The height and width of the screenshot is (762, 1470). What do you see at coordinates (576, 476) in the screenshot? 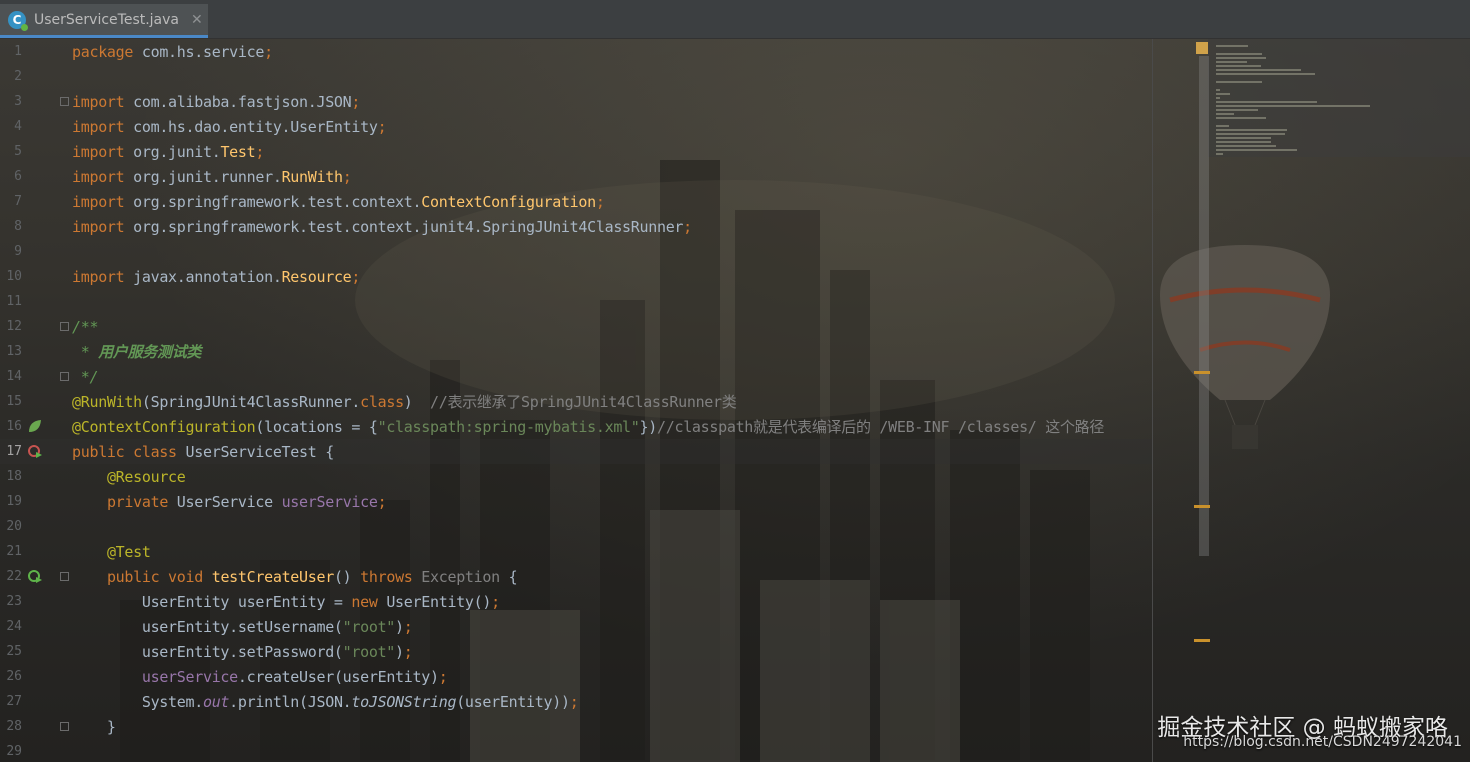
I see `code-line: 18 @Resource` at bounding box center [576, 476].